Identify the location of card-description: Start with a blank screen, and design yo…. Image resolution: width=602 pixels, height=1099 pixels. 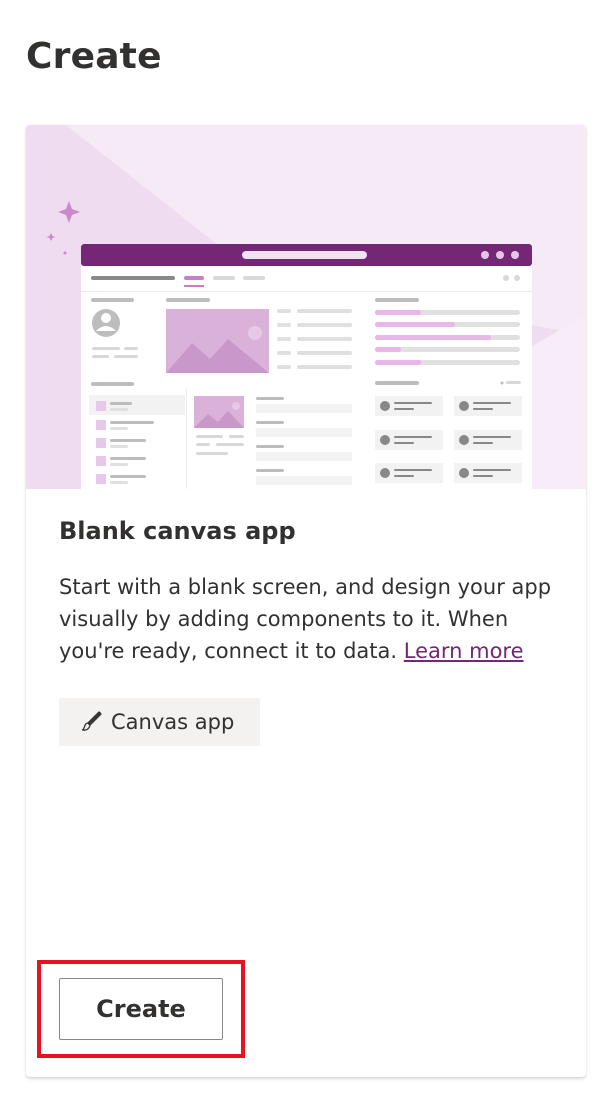
(309, 619).